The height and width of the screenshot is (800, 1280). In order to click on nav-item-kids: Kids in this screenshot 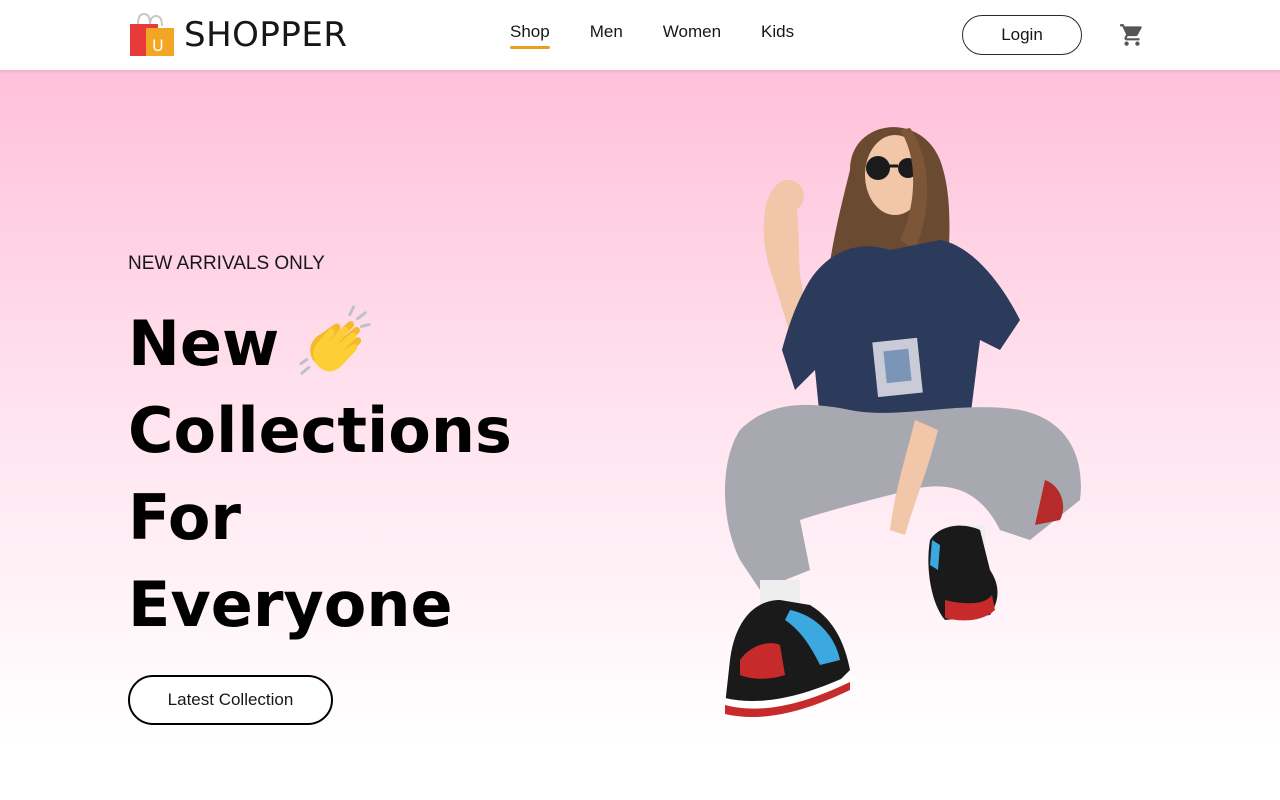, I will do `click(777, 32)`.